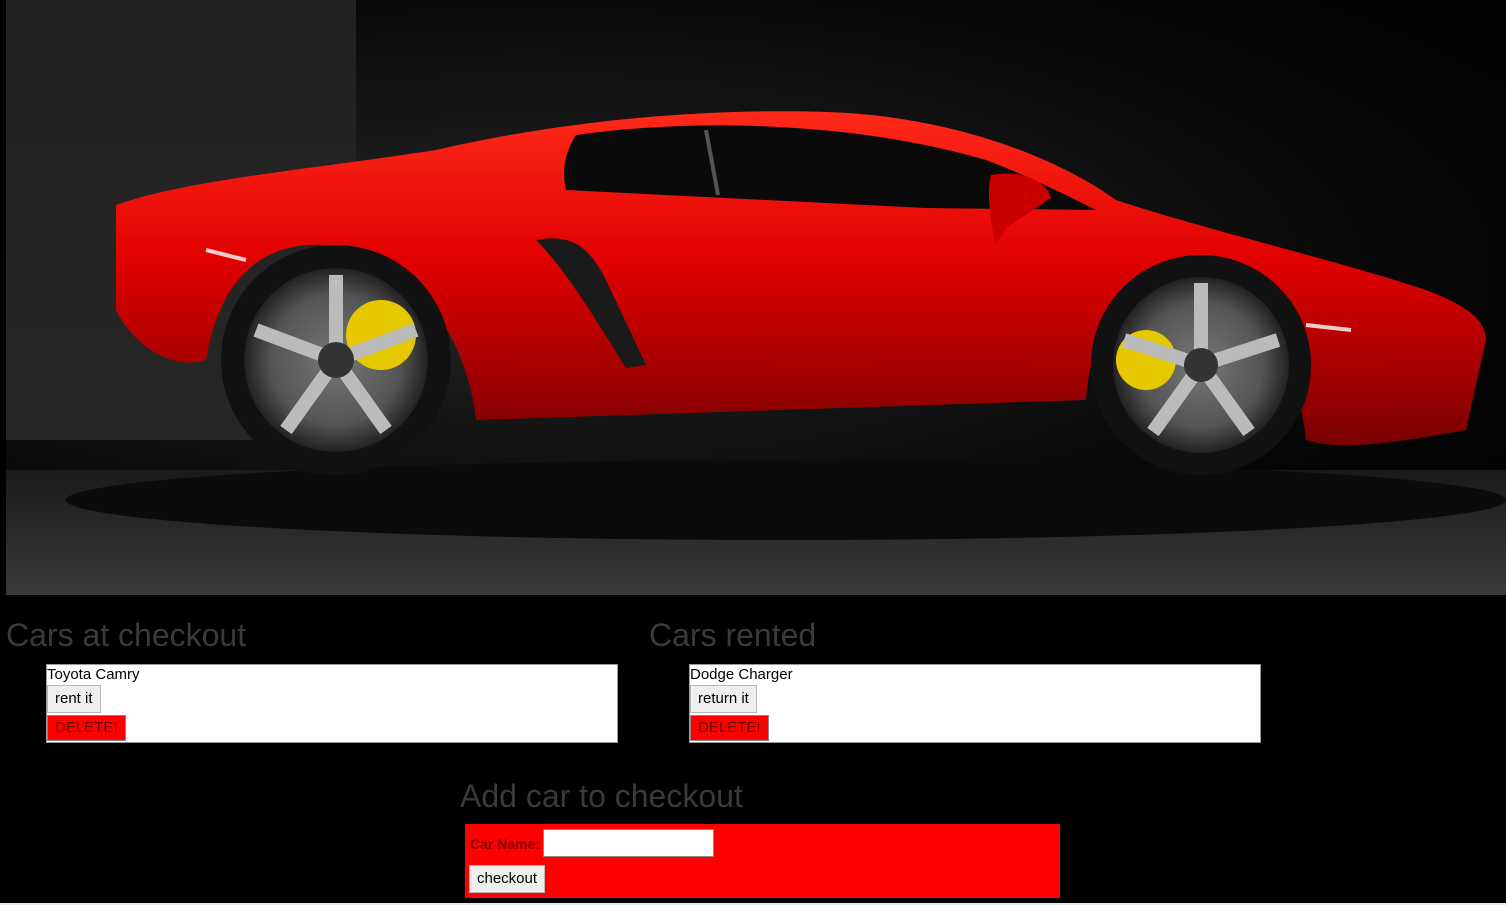 The height and width of the screenshot is (905, 1506). What do you see at coordinates (74, 699) in the screenshot?
I see `rent-button: rent it` at bounding box center [74, 699].